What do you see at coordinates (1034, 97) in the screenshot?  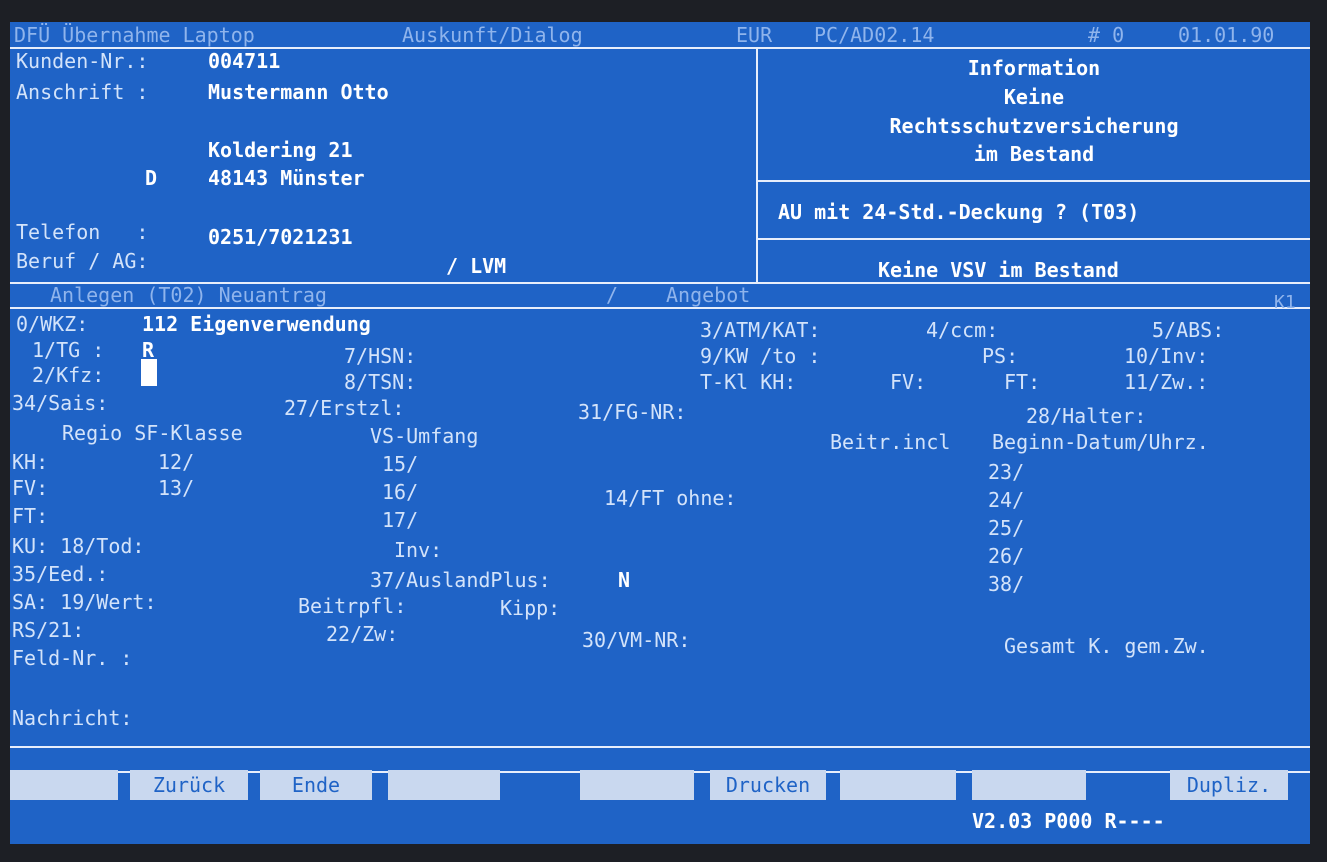 I see `info-line-2: Keine` at bounding box center [1034, 97].